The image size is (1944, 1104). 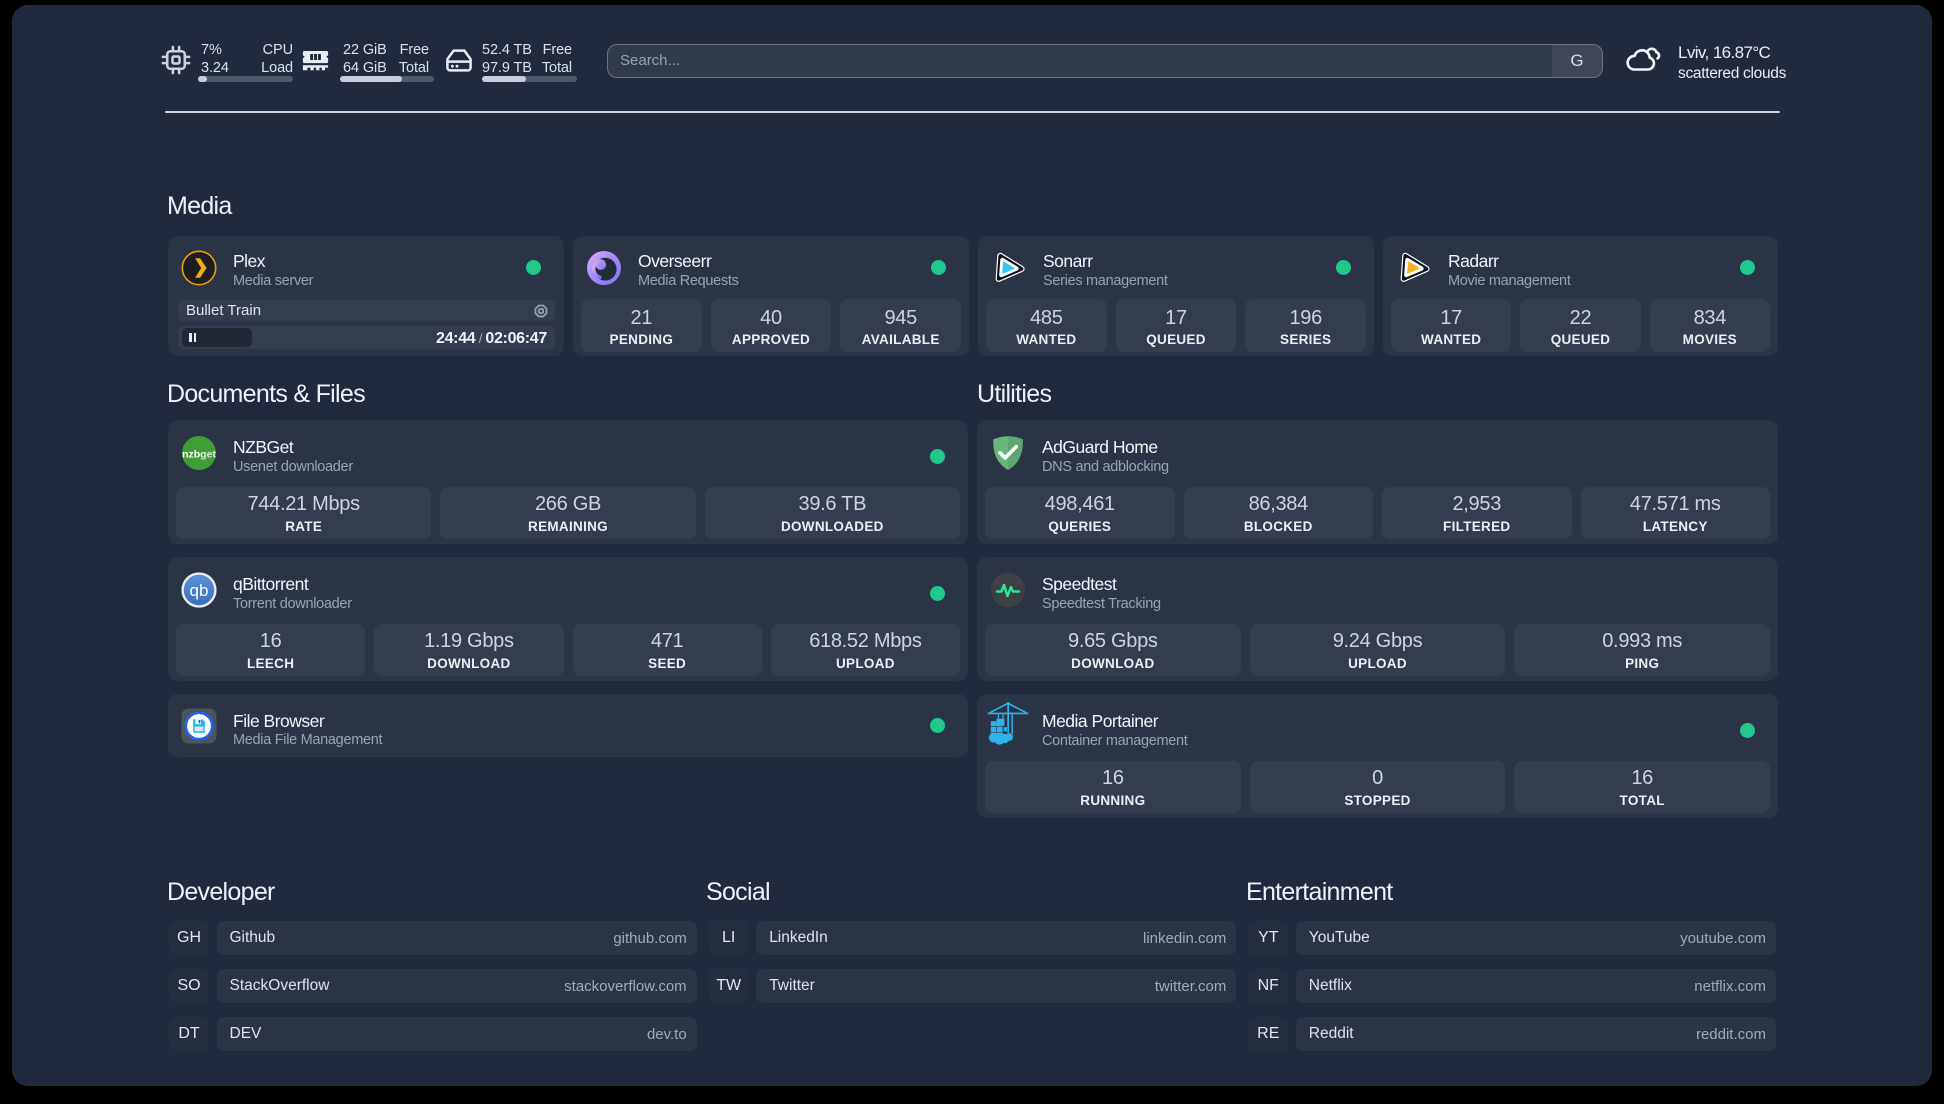 What do you see at coordinates (199, 590) in the screenshot?
I see `svg-text: qb` at bounding box center [199, 590].